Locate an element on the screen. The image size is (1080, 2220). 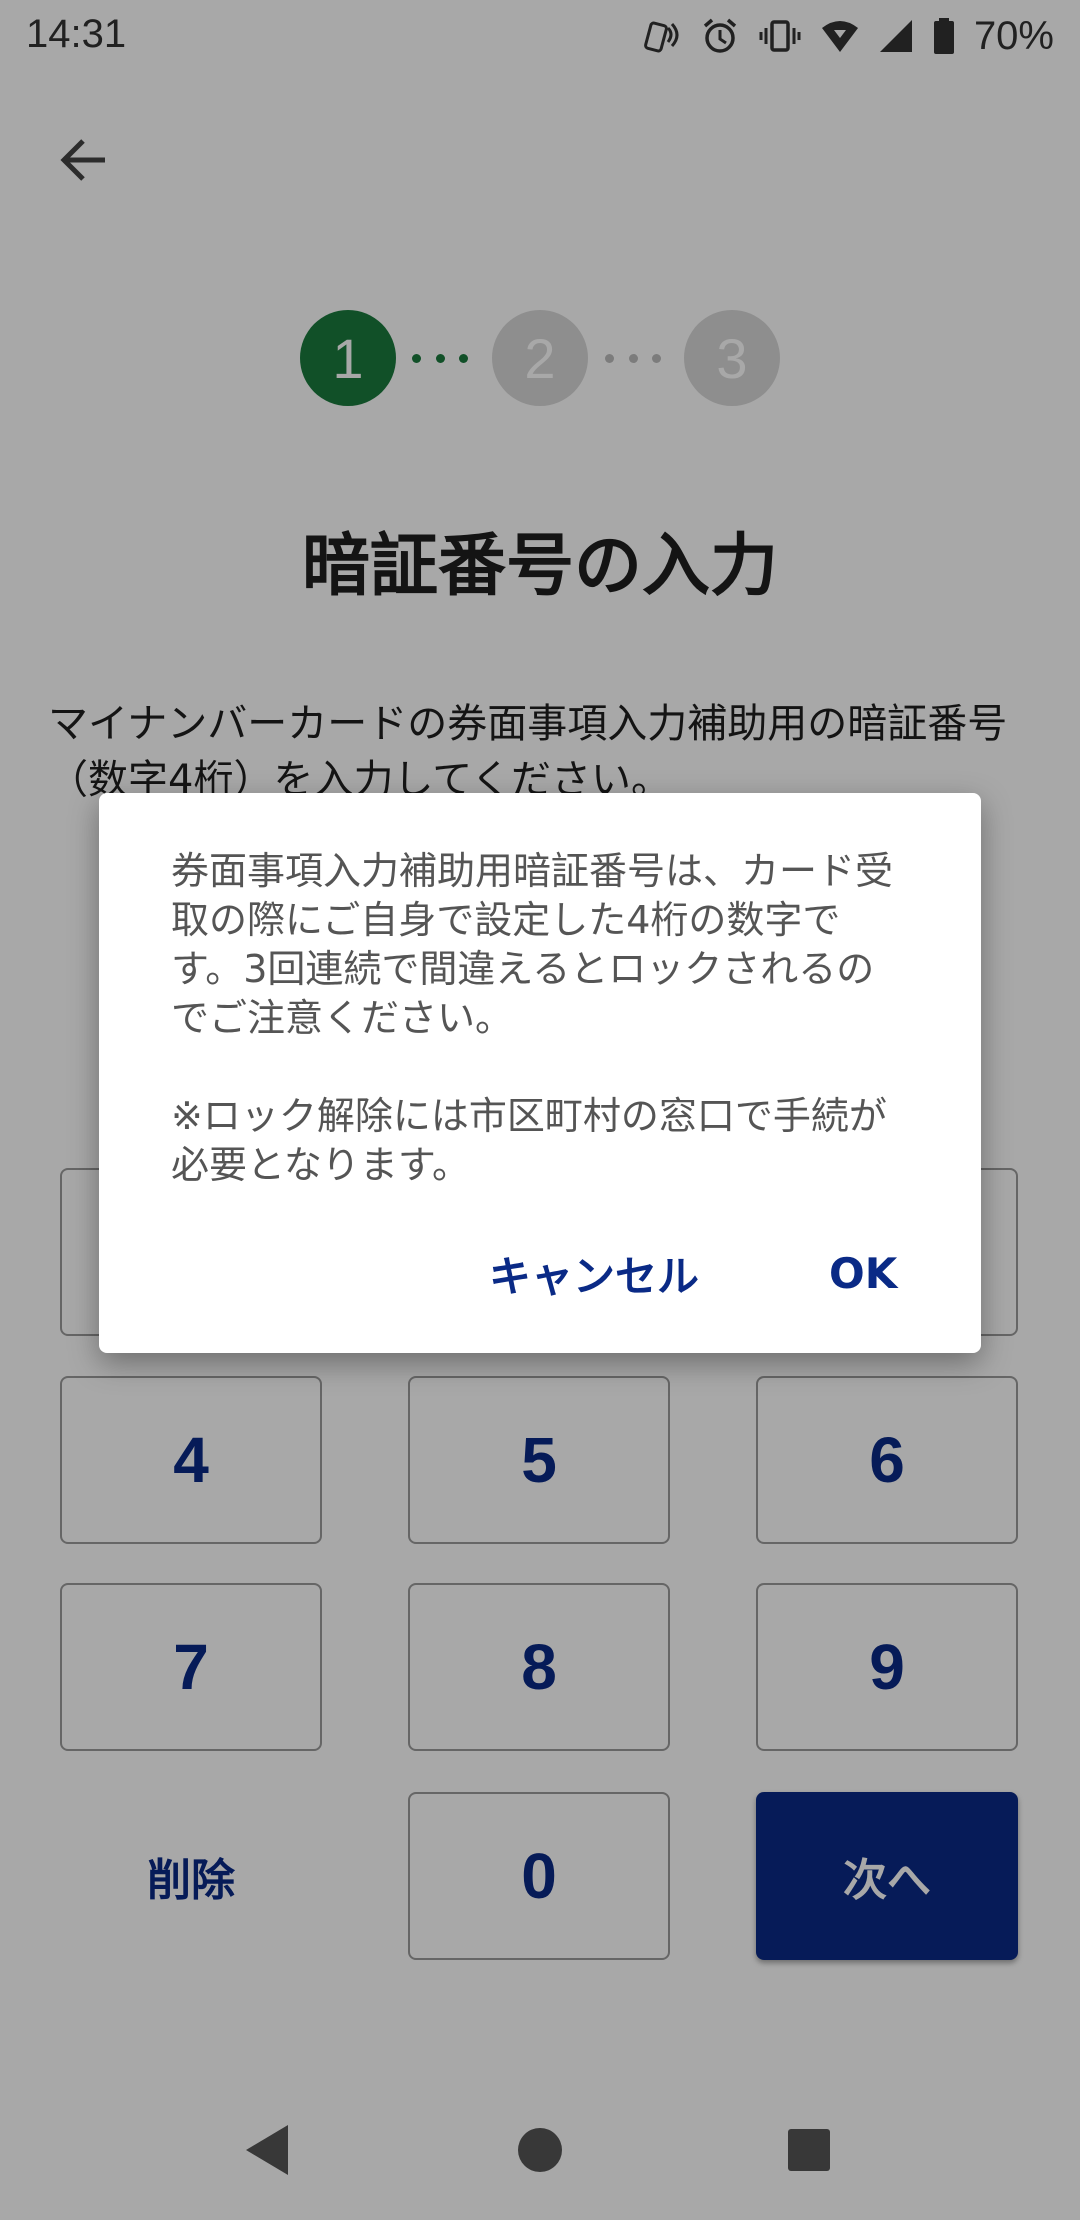
cancel-button: キャンセル is located at coordinates (594, 1273).